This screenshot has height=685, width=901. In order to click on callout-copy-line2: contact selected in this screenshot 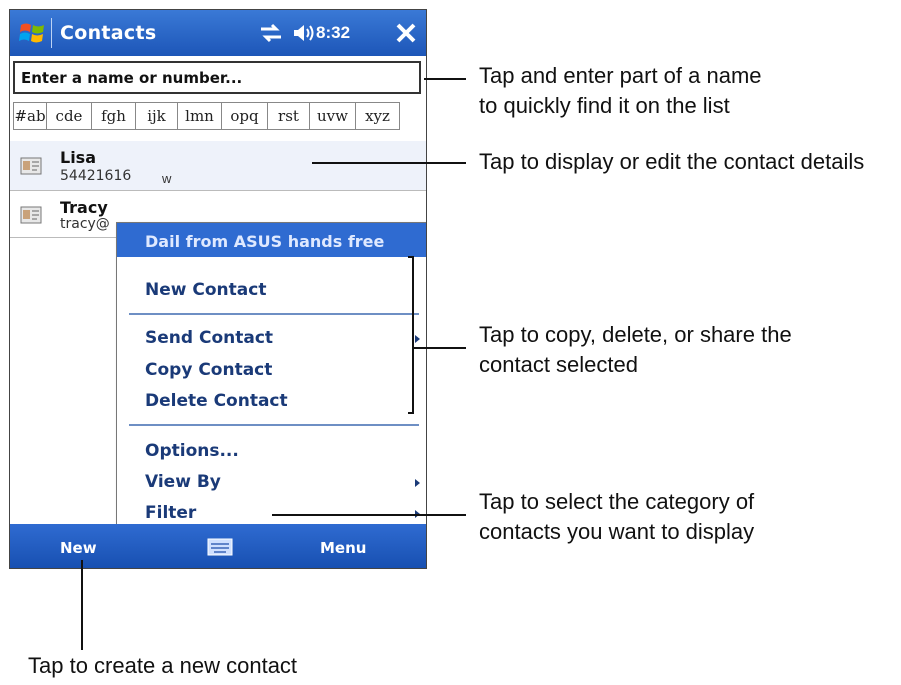, I will do `click(558, 364)`.